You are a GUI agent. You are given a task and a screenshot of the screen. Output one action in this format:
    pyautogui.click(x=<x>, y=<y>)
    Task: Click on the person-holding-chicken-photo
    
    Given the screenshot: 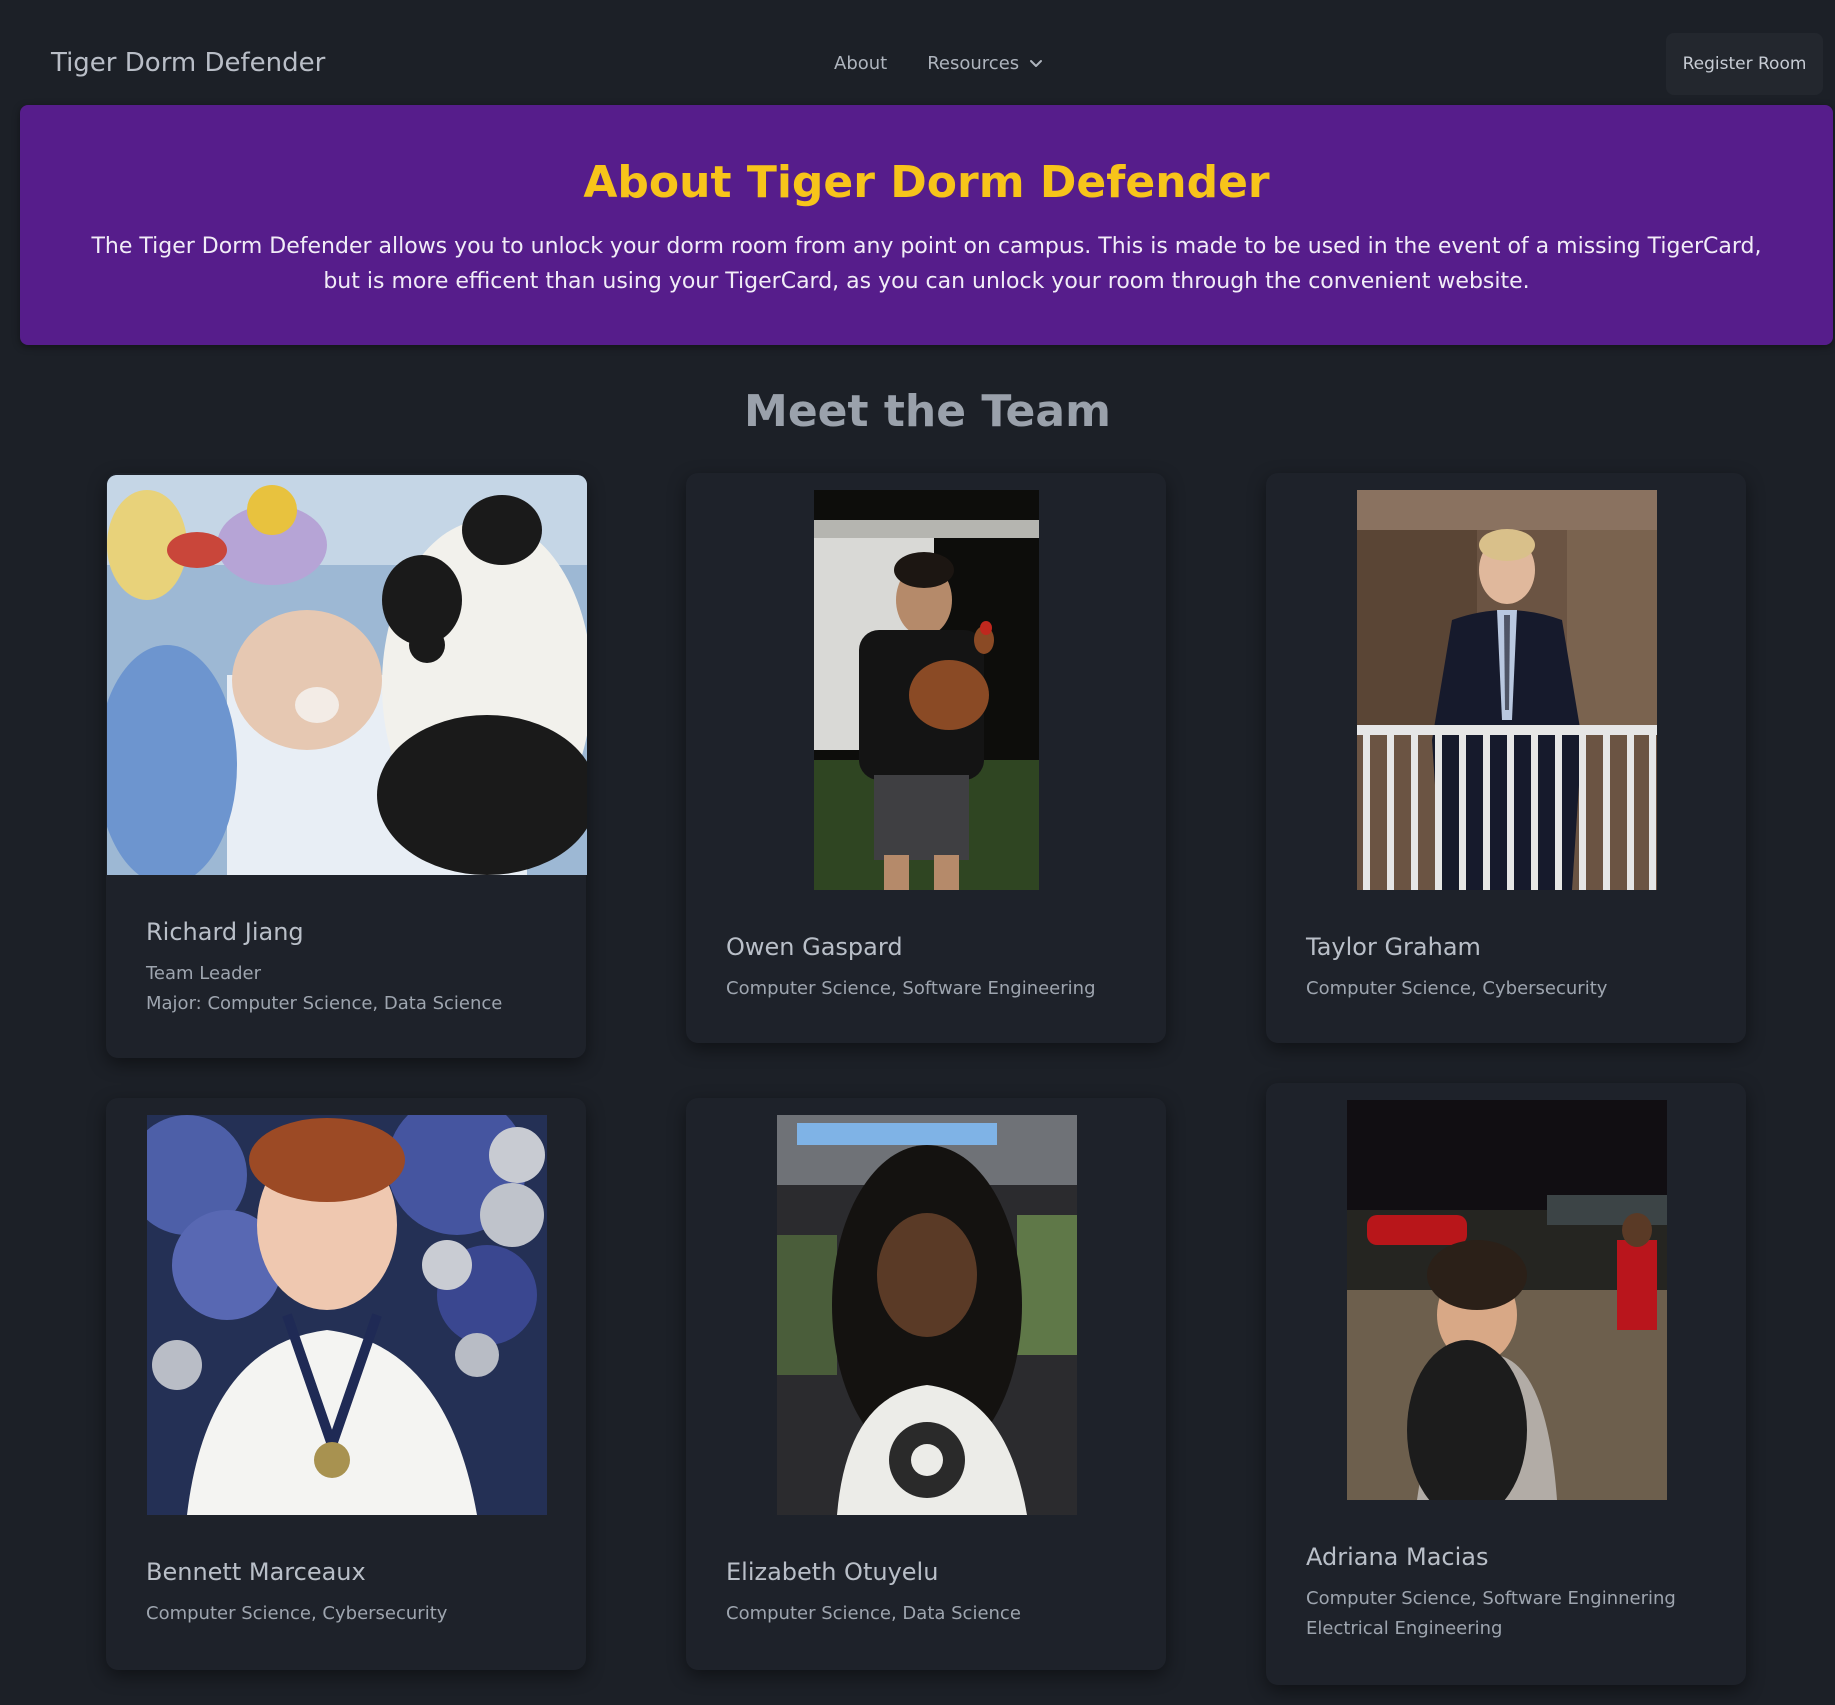 What is the action you would take?
    pyautogui.click(x=926, y=690)
    